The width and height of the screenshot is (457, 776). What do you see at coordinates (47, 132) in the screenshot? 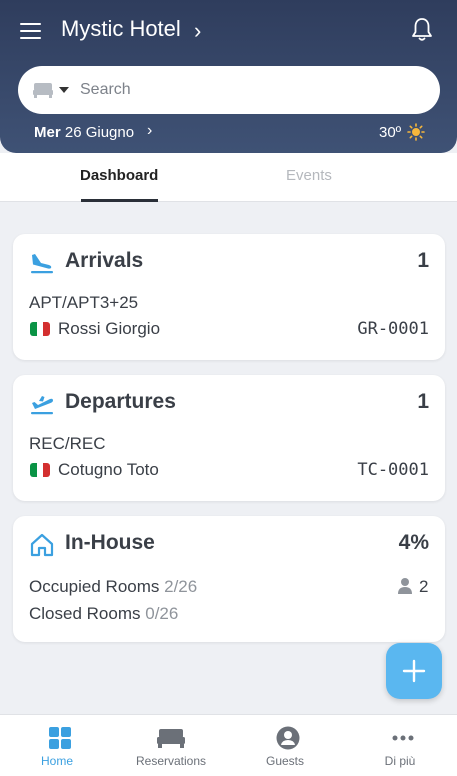
I see `date-day: Mer` at bounding box center [47, 132].